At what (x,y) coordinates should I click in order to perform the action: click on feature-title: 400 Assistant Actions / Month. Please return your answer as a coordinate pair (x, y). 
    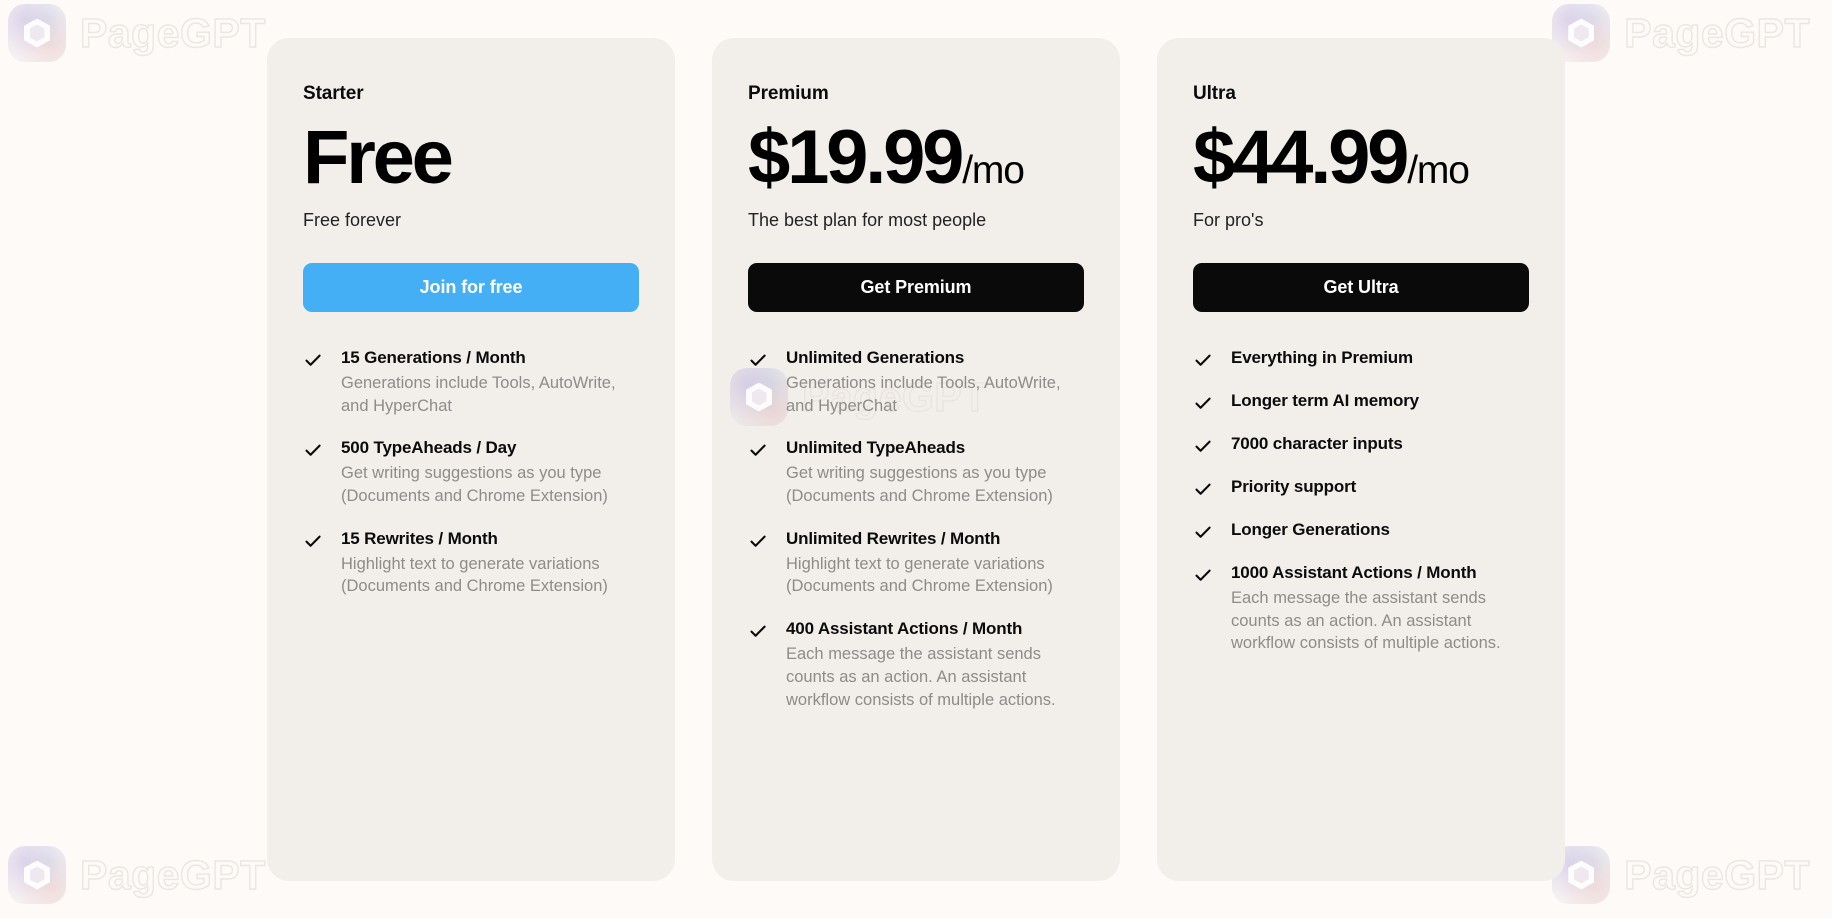
    Looking at the image, I should click on (904, 629).